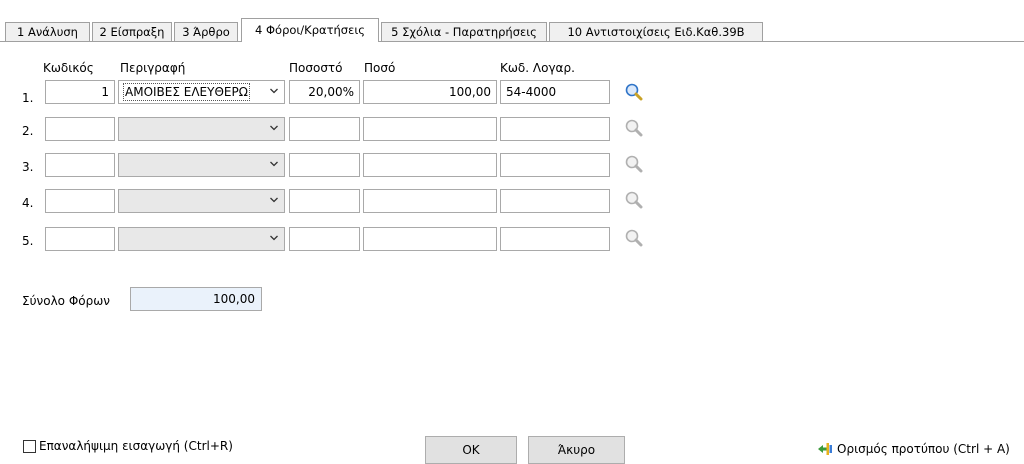 The image size is (1024, 464). Describe the element at coordinates (28, 131) in the screenshot. I see `row-number: 2.` at that location.